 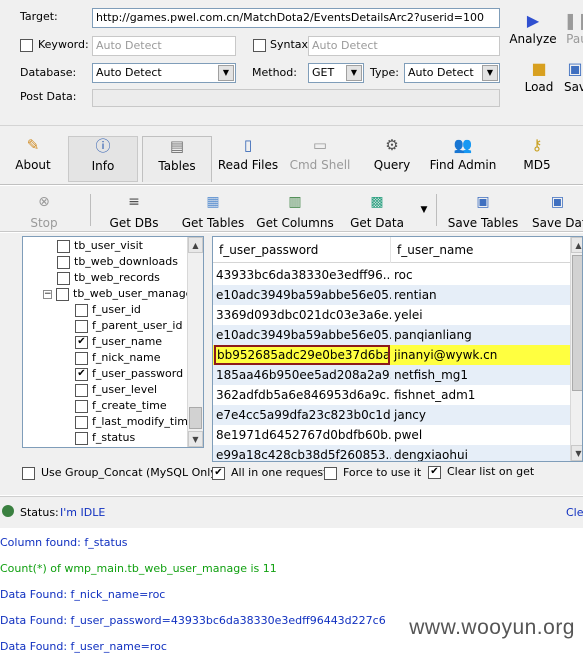 I want to click on column-header-password: f_user_password, so click(x=302, y=250).